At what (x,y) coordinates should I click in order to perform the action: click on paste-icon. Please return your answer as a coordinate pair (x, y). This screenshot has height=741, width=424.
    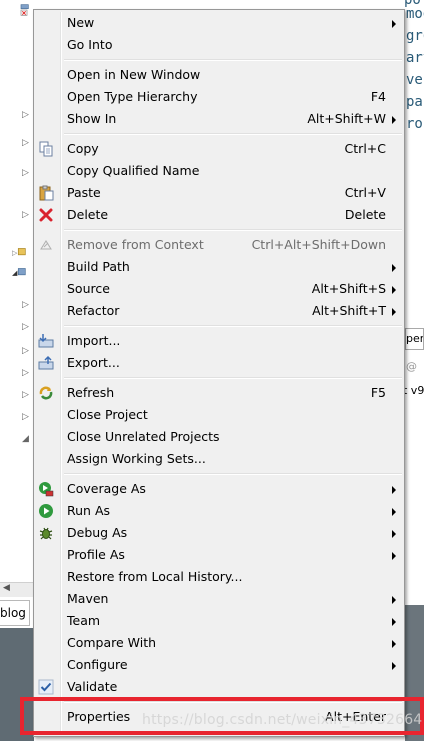
    Looking at the image, I should click on (46, 193).